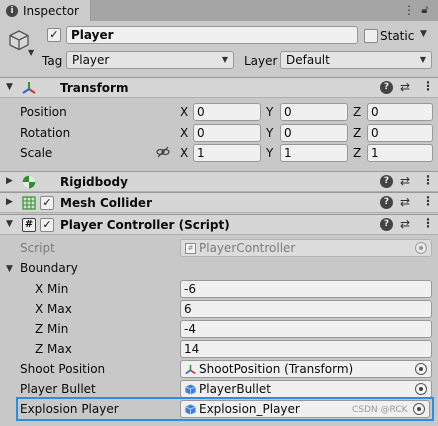  I want to click on position-label: Position, so click(43, 112).